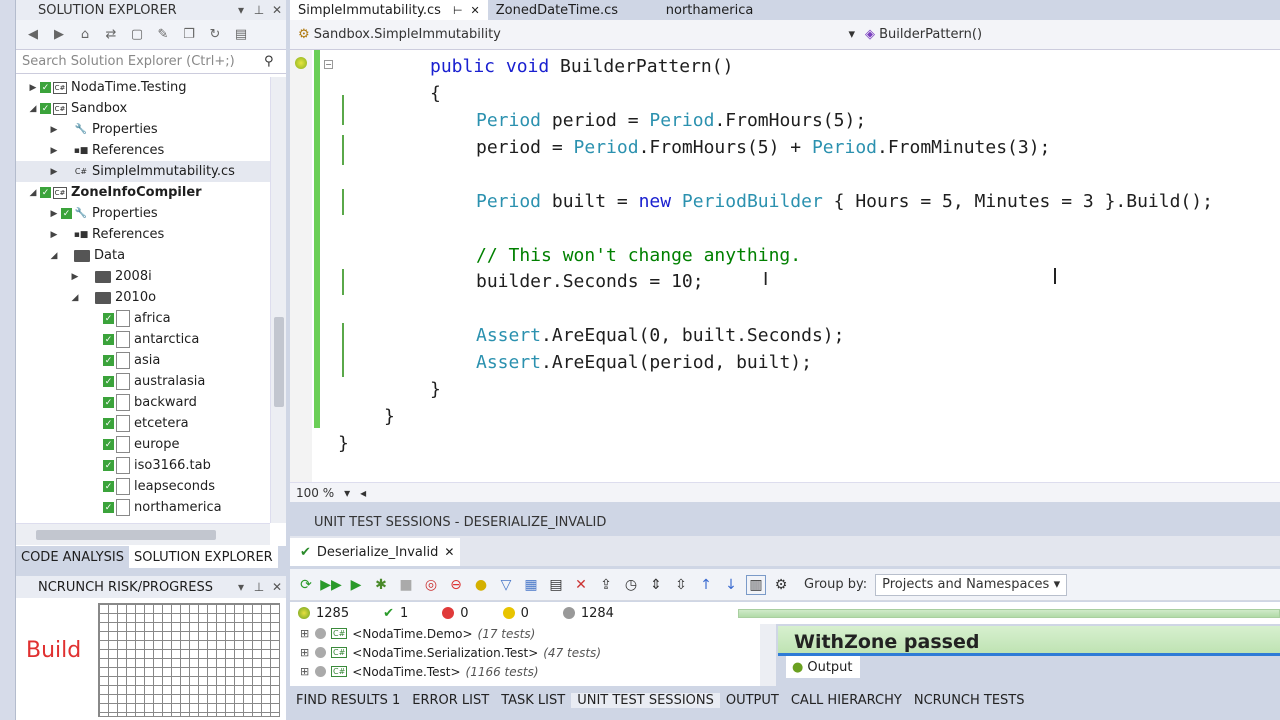 Image resolution: width=1280 pixels, height=720 pixels. Describe the element at coordinates (163, 35) in the screenshot. I see `properties-wrench-icon: ✎` at that location.